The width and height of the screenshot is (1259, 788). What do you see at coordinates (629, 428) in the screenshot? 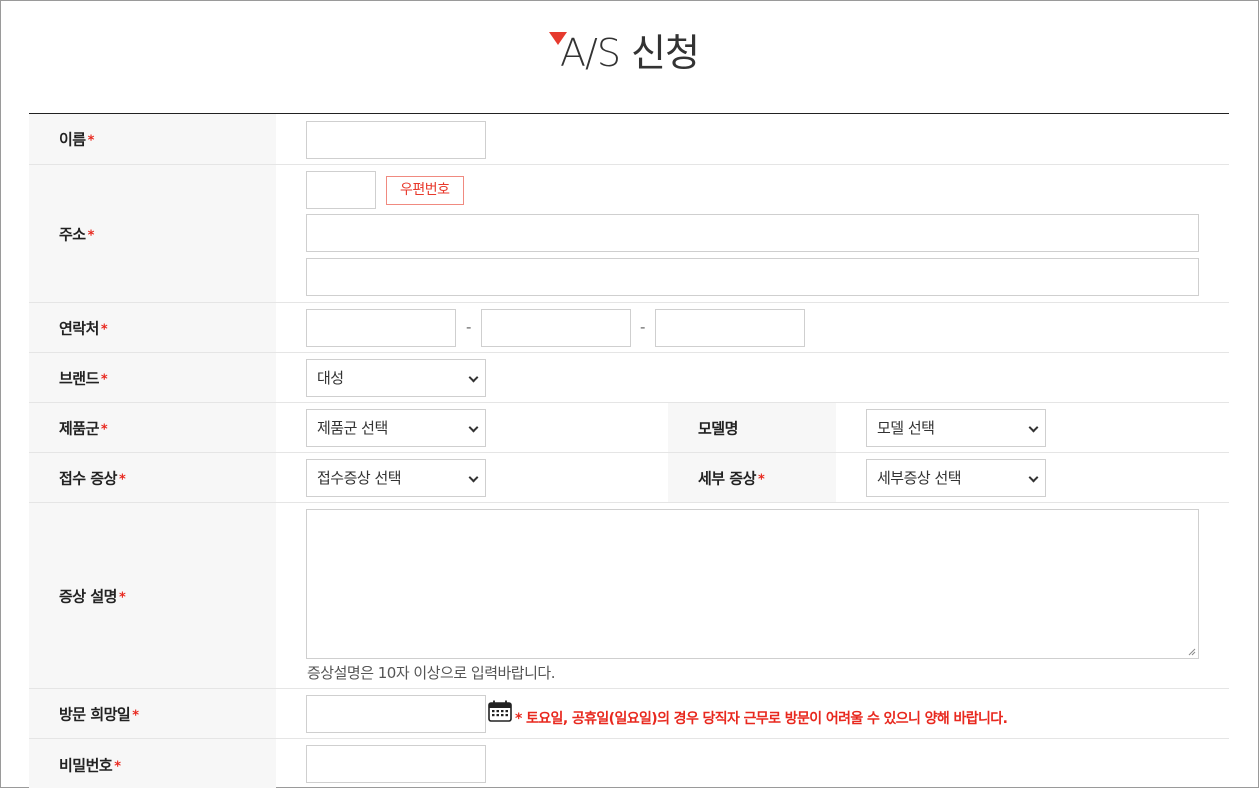
I see `row-product: 제품군 * 제품군 선택 모델명 모델 선택` at bounding box center [629, 428].